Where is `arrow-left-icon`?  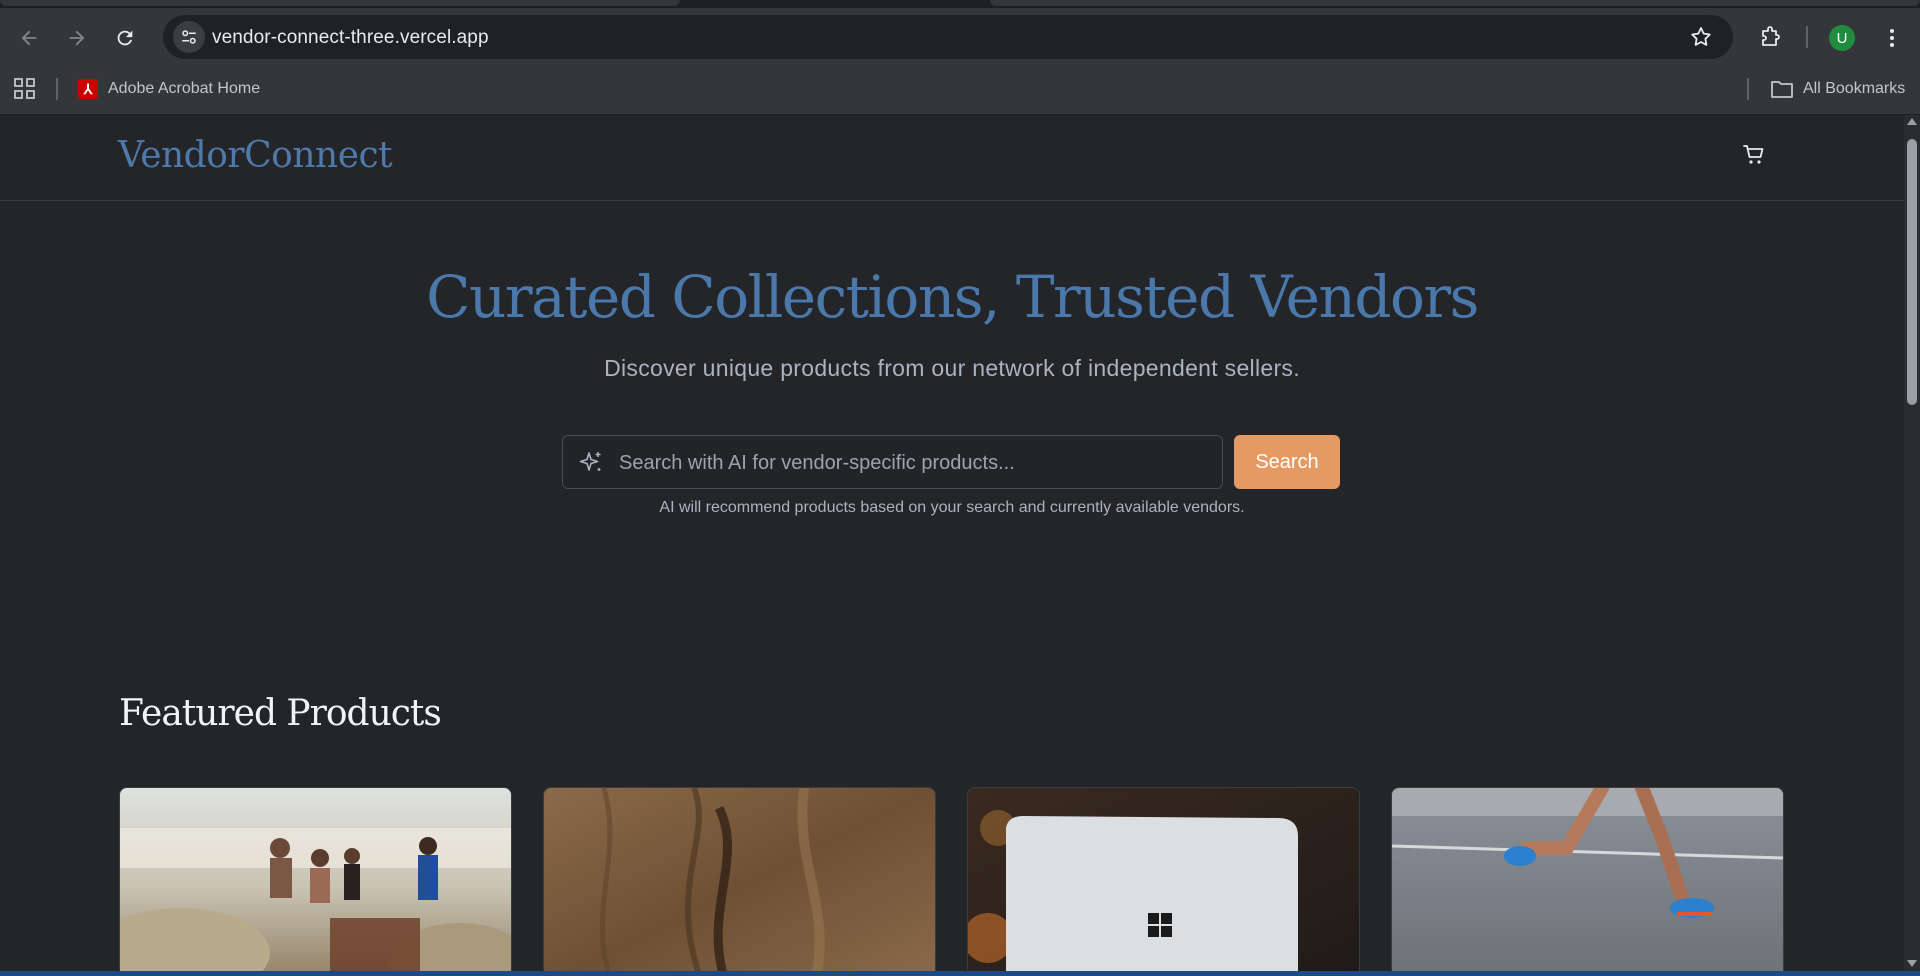
arrow-left-icon is located at coordinates (29, 38).